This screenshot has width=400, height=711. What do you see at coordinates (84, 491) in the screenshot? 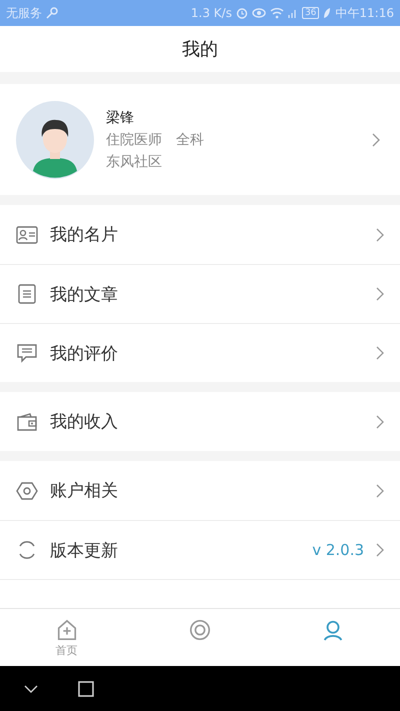
I see `menu-label: 账户相关` at bounding box center [84, 491].